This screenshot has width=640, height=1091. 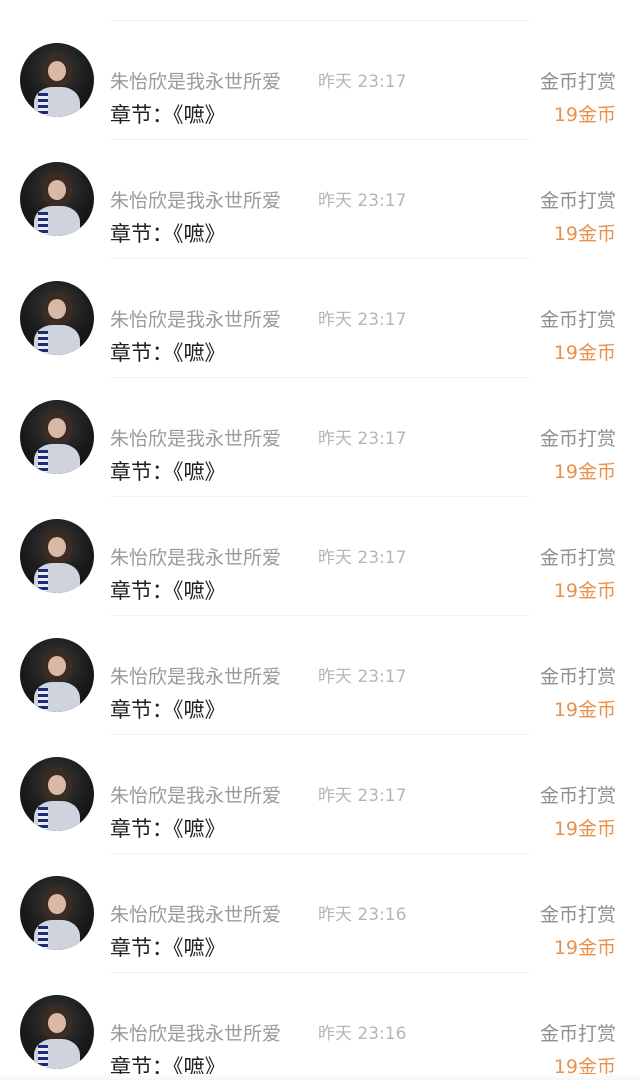 I want to click on bottom-edge, so click(x=320, y=1077).